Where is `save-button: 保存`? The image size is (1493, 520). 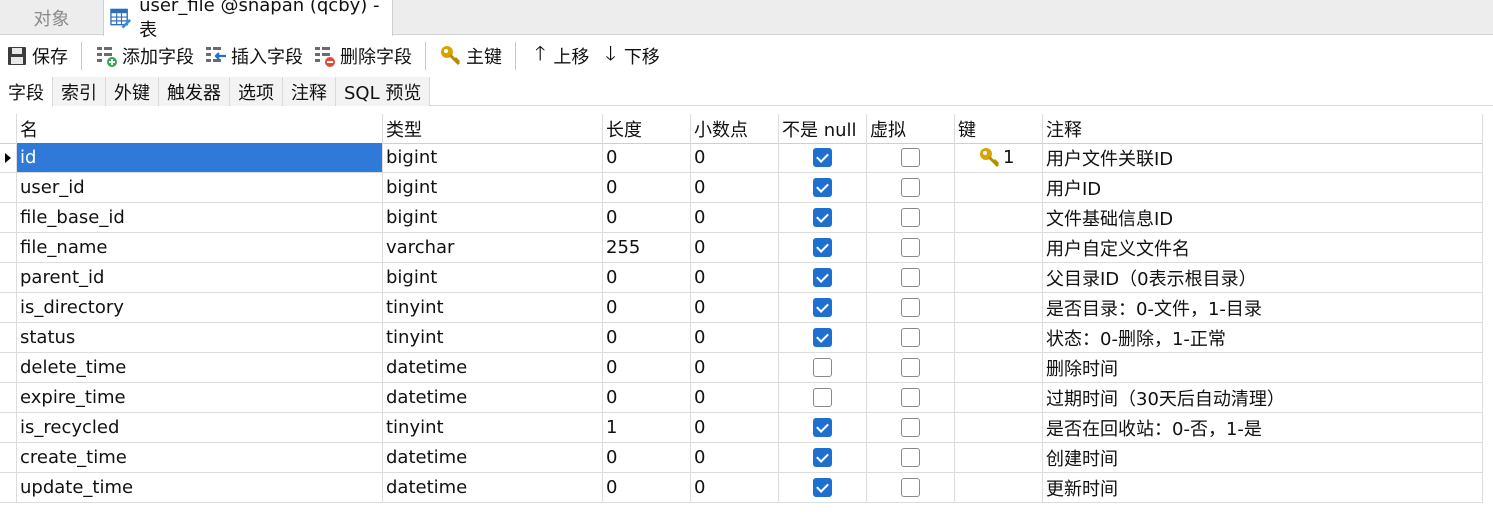 save-button: 保存 is located at coordinates (36, 56).